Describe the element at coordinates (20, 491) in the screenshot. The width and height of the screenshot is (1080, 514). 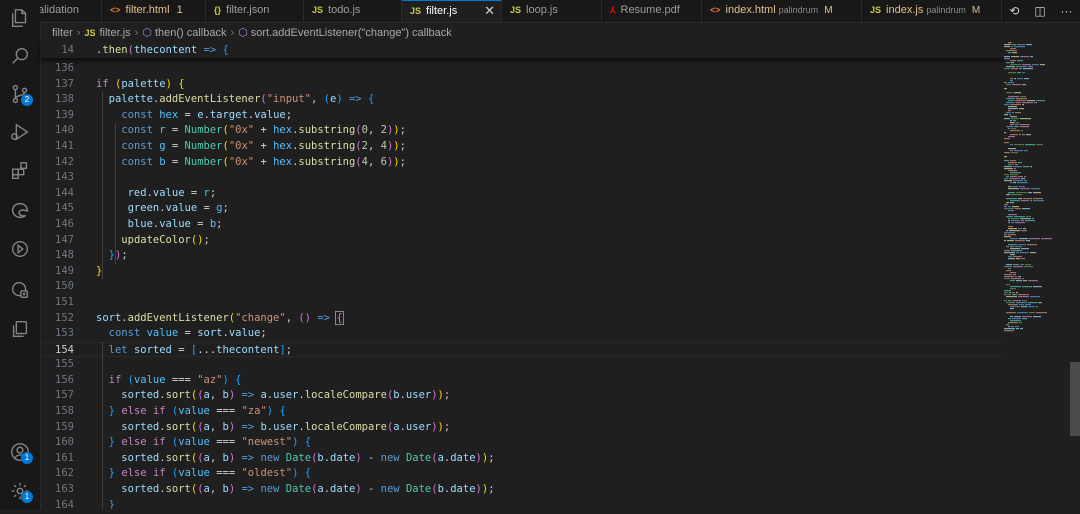
I see `settings-gear-icon: 1` at that location.